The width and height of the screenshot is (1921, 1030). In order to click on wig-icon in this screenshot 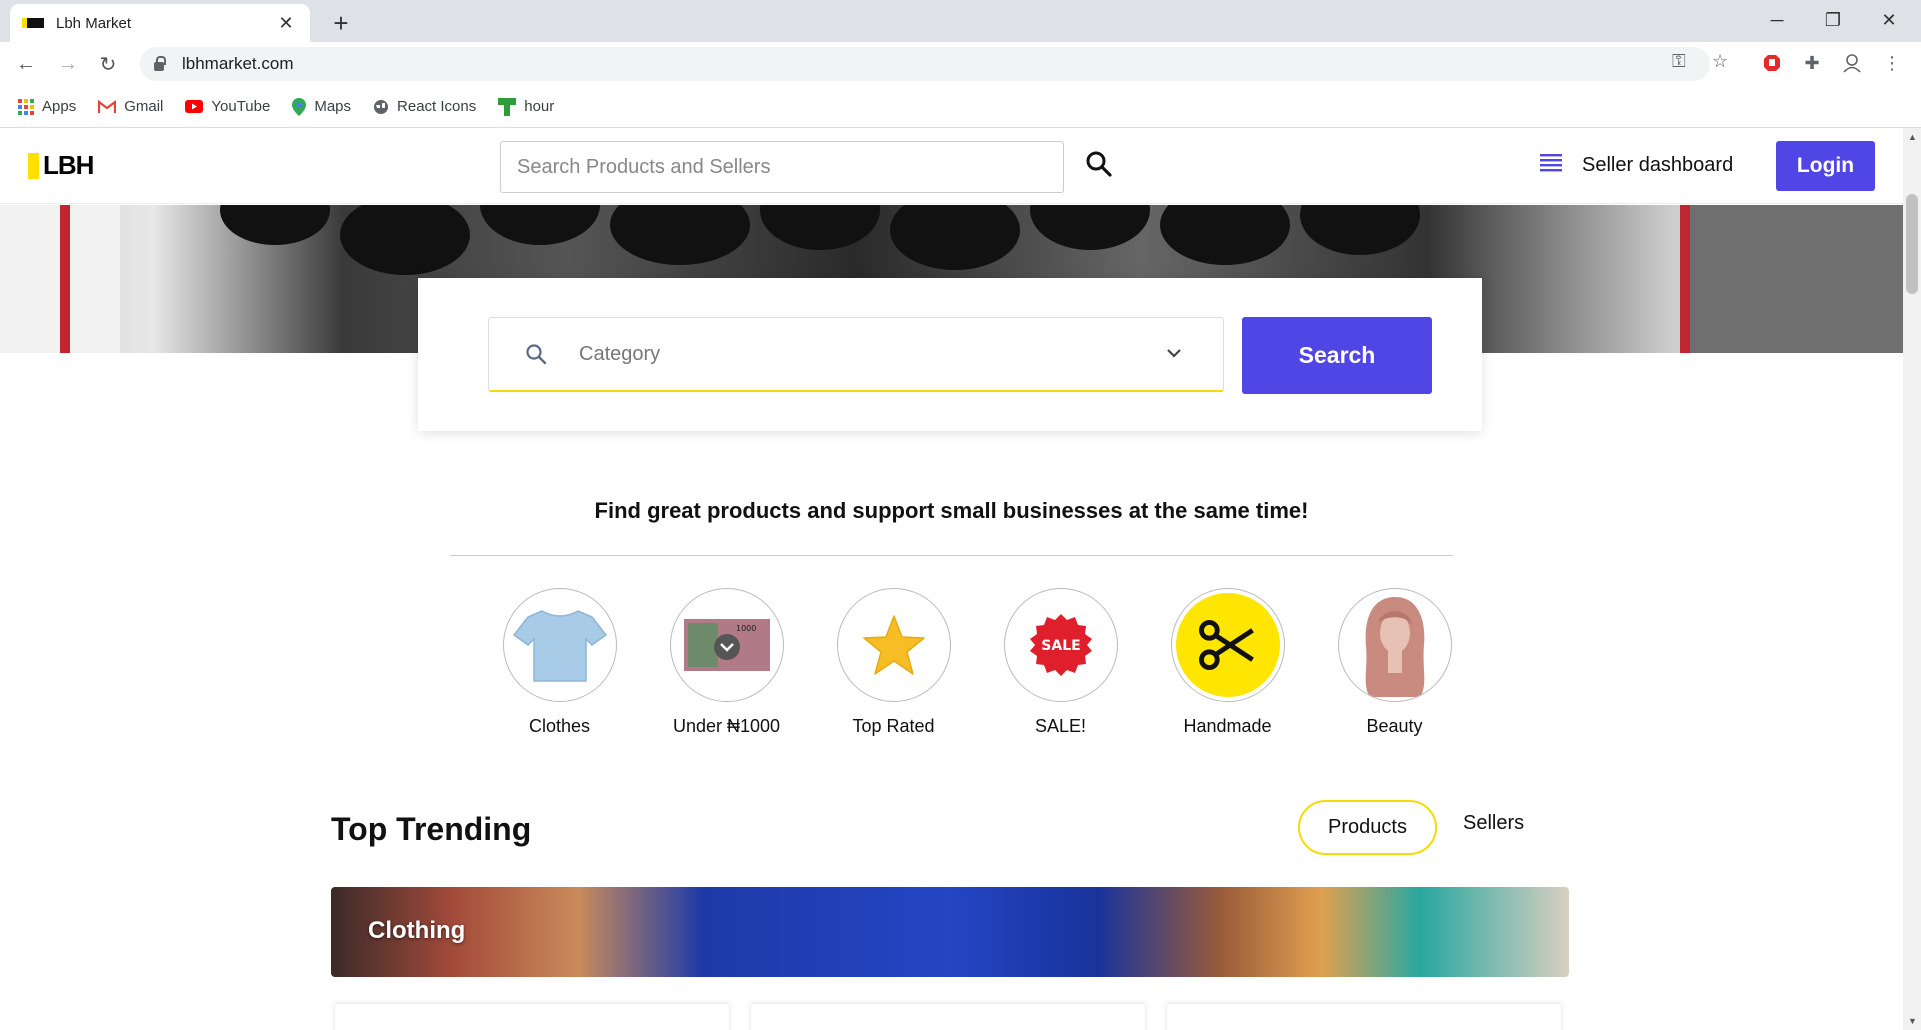, I will do `click(1394, 645)`.